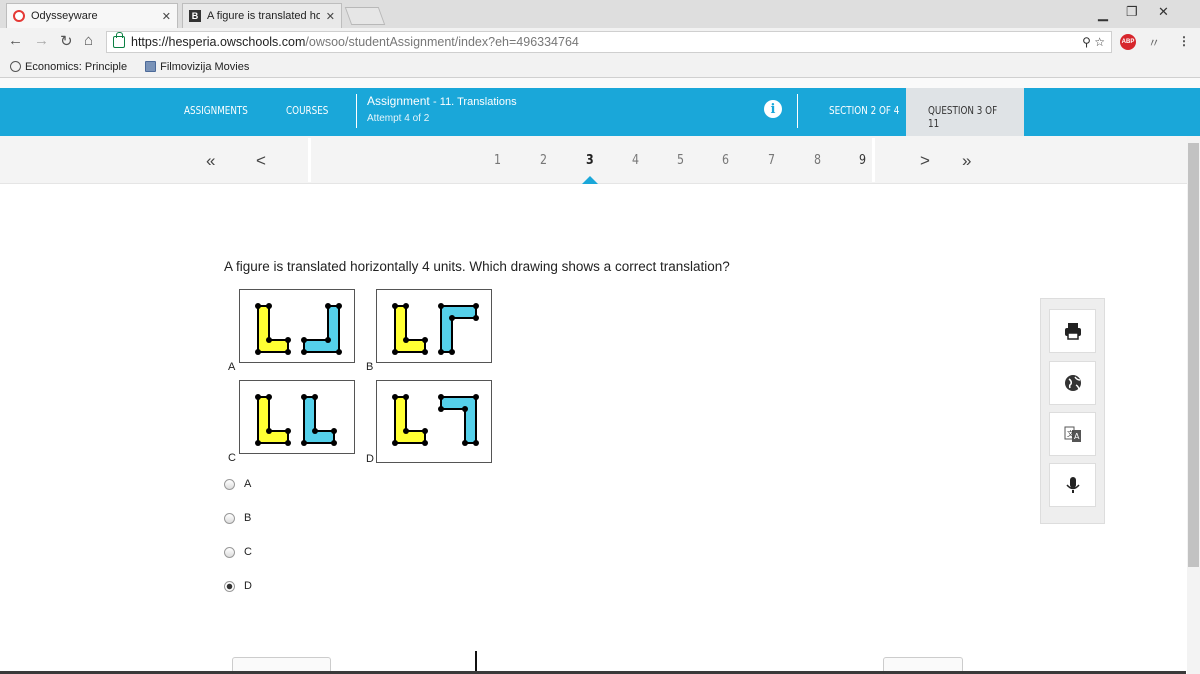  What do you see at coordinates (66, 41) in the screenshot?
I see `reload-icon: ↻` at bounding box center [66, 41].